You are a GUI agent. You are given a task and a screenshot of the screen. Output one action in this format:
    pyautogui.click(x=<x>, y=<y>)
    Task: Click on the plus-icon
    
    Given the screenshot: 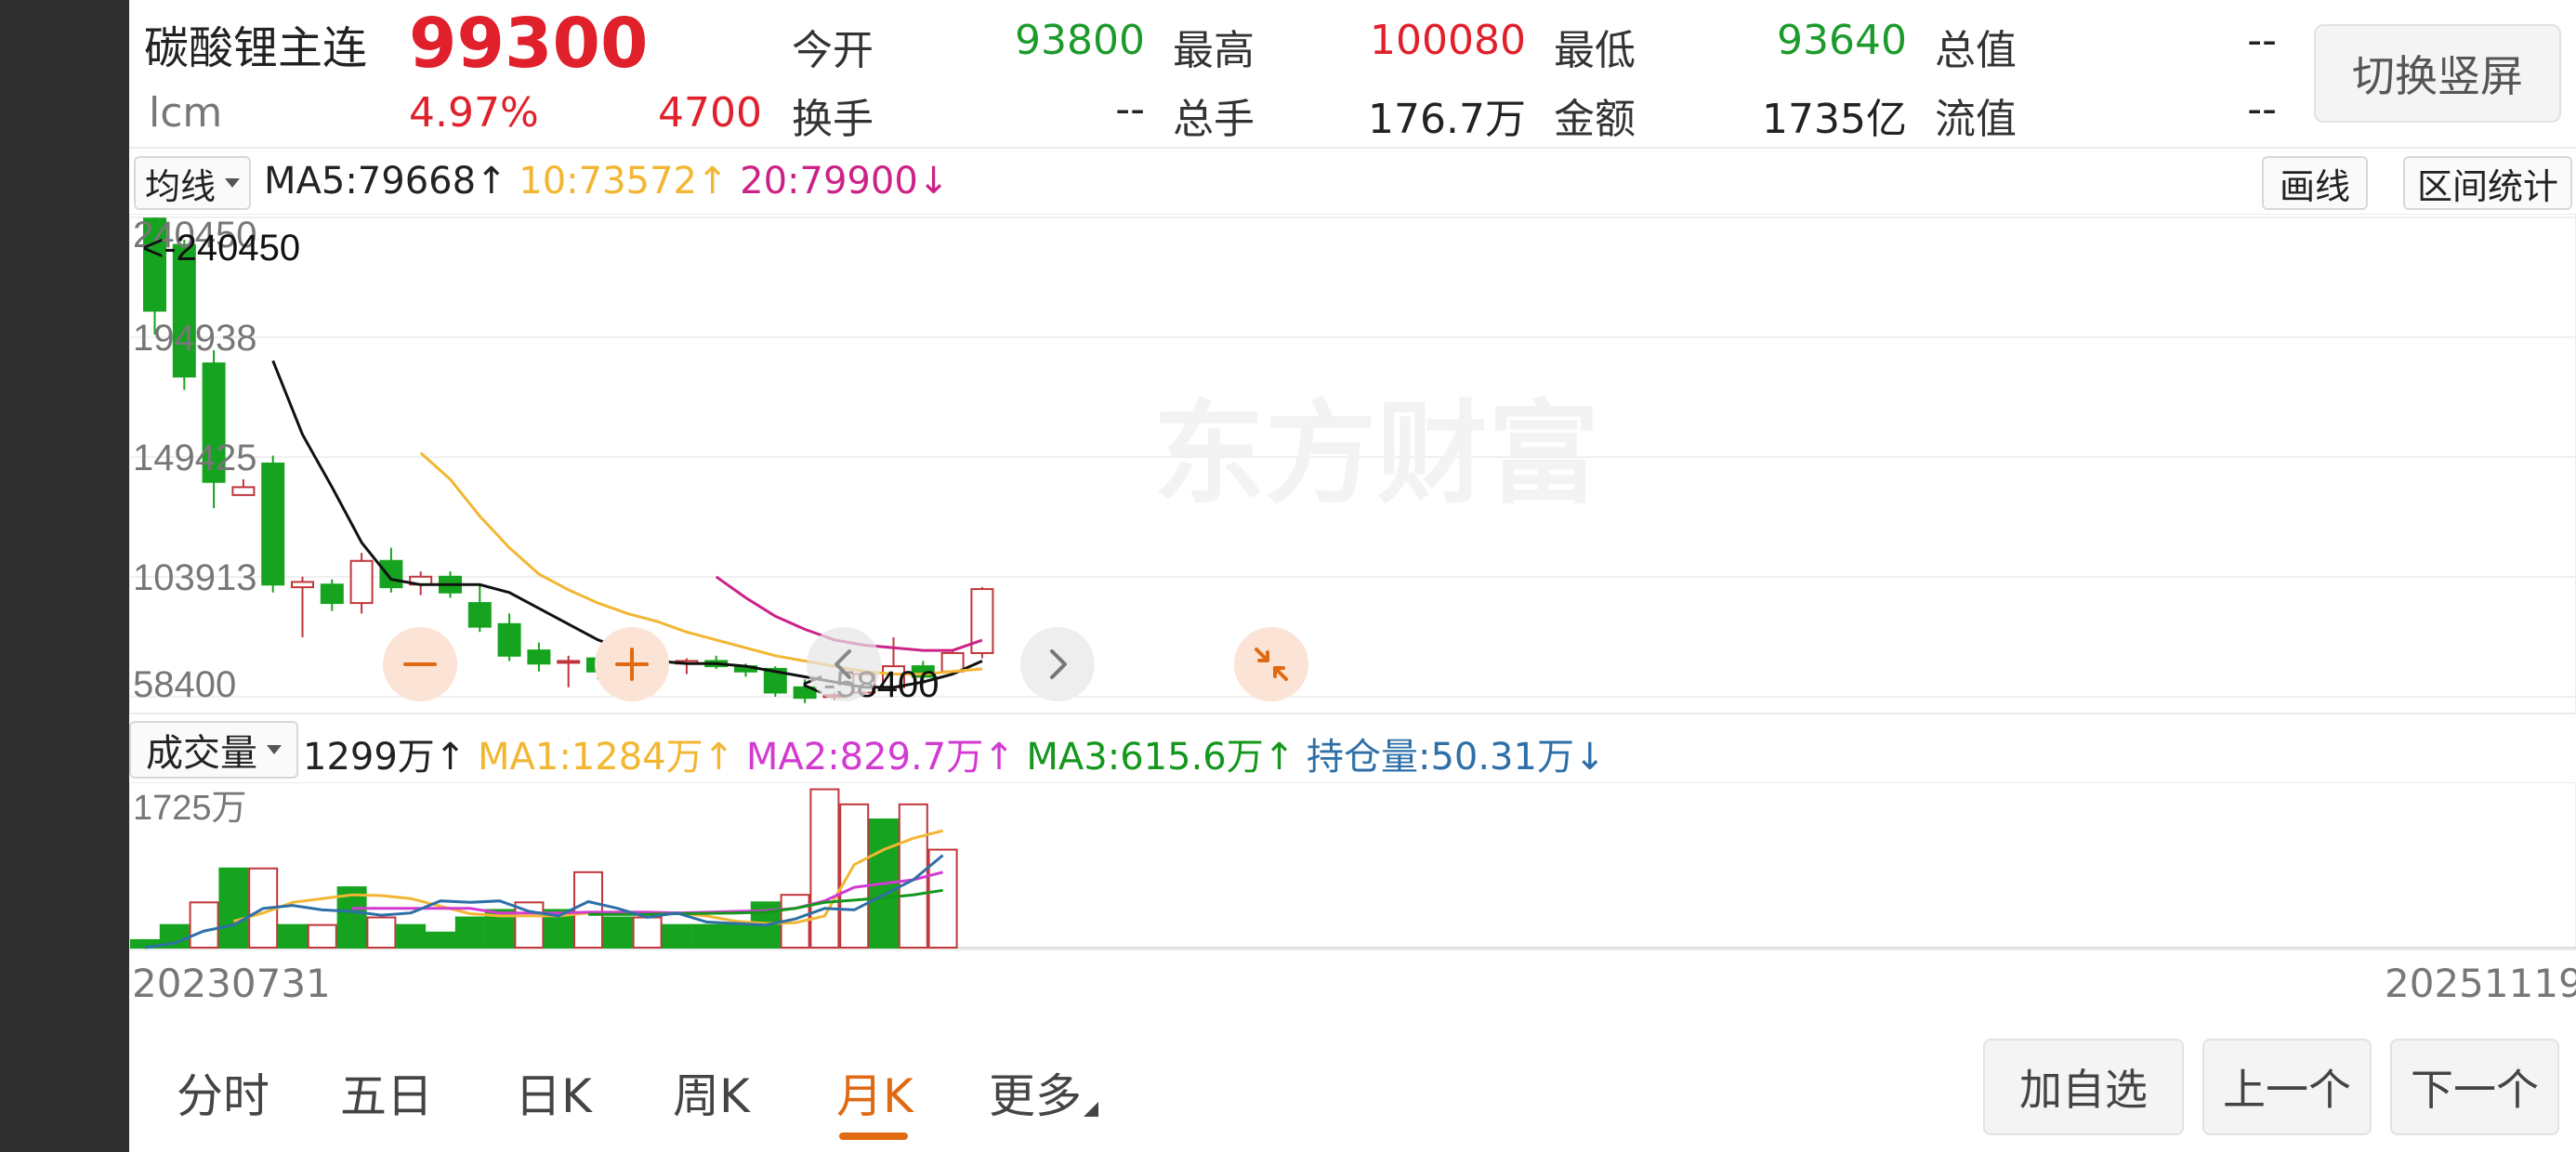 What is the action you would take?
    pyautogui.click(x=632, y=664)
    